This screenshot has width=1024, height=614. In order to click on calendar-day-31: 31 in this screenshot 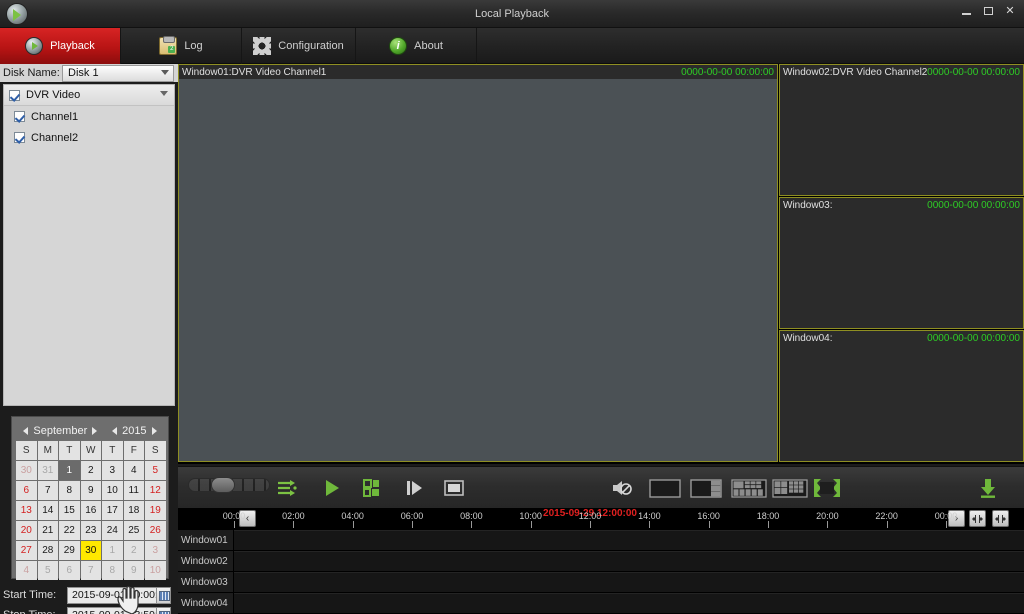, I will do `click(47, 470)`.